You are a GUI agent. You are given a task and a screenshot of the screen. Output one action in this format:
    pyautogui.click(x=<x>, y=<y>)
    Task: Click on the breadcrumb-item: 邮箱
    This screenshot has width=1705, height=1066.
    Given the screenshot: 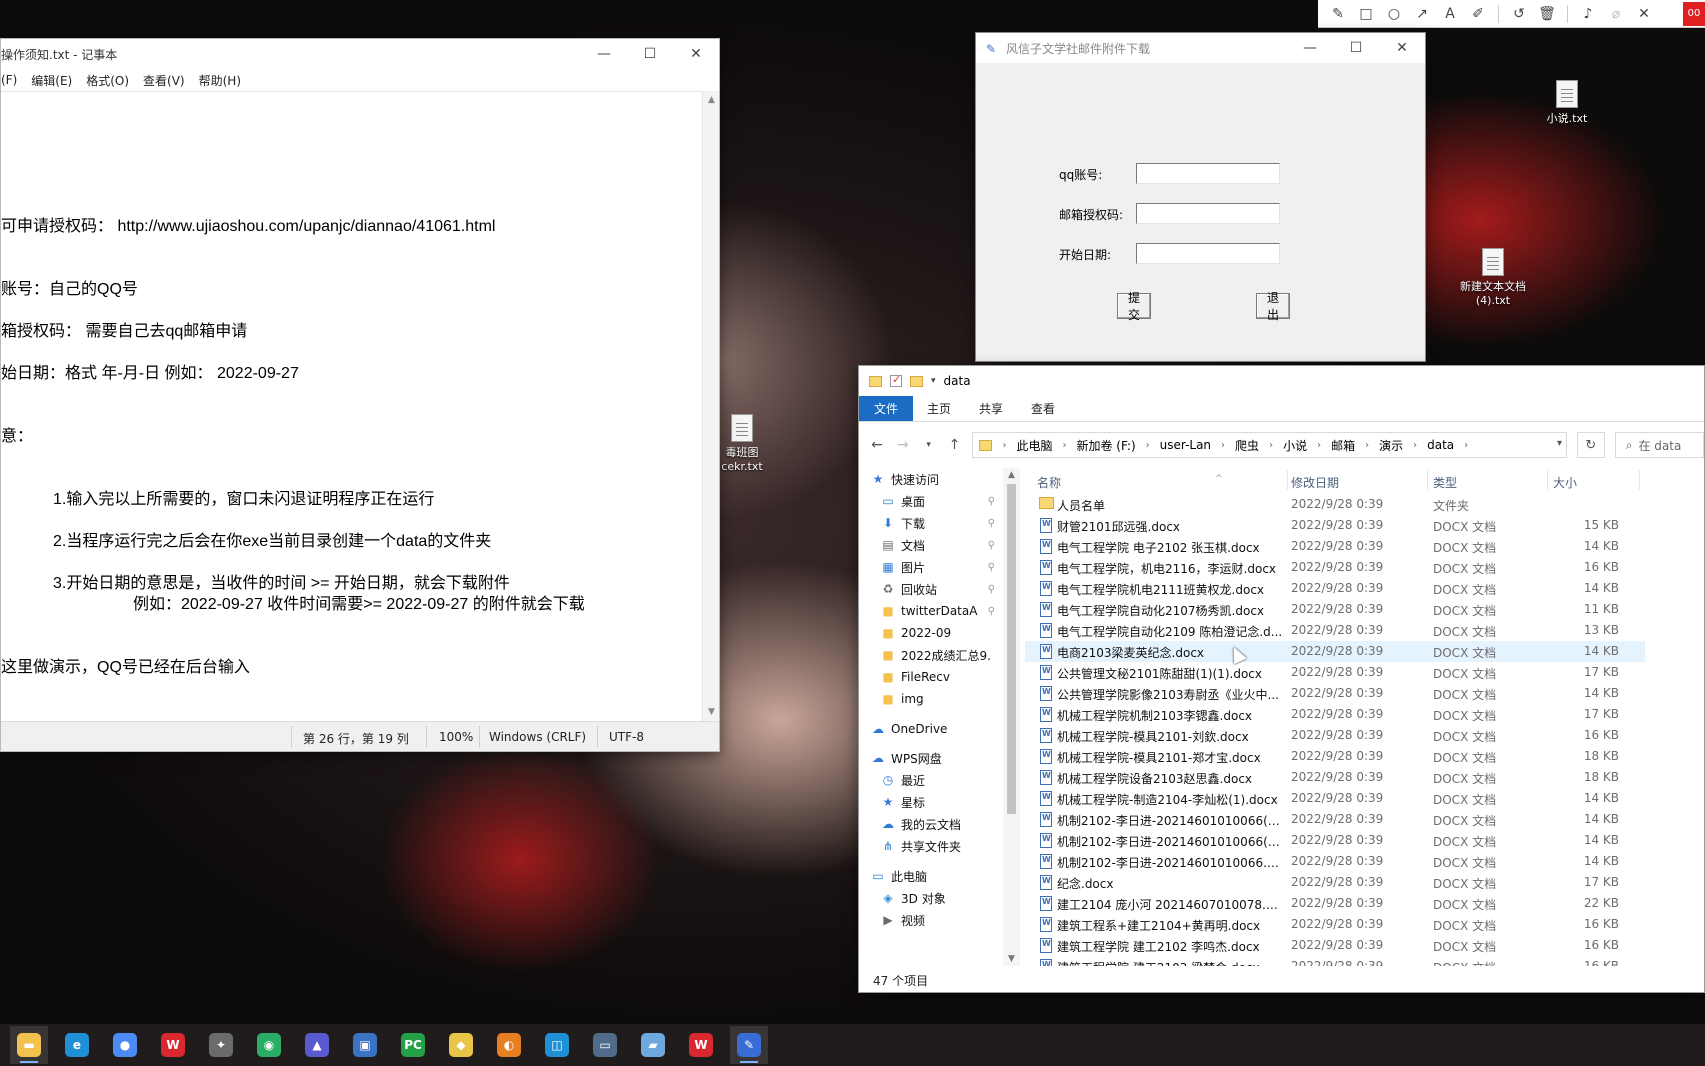 What is the action you would take?
    pyautogui.click(x=1343, y=445)
    